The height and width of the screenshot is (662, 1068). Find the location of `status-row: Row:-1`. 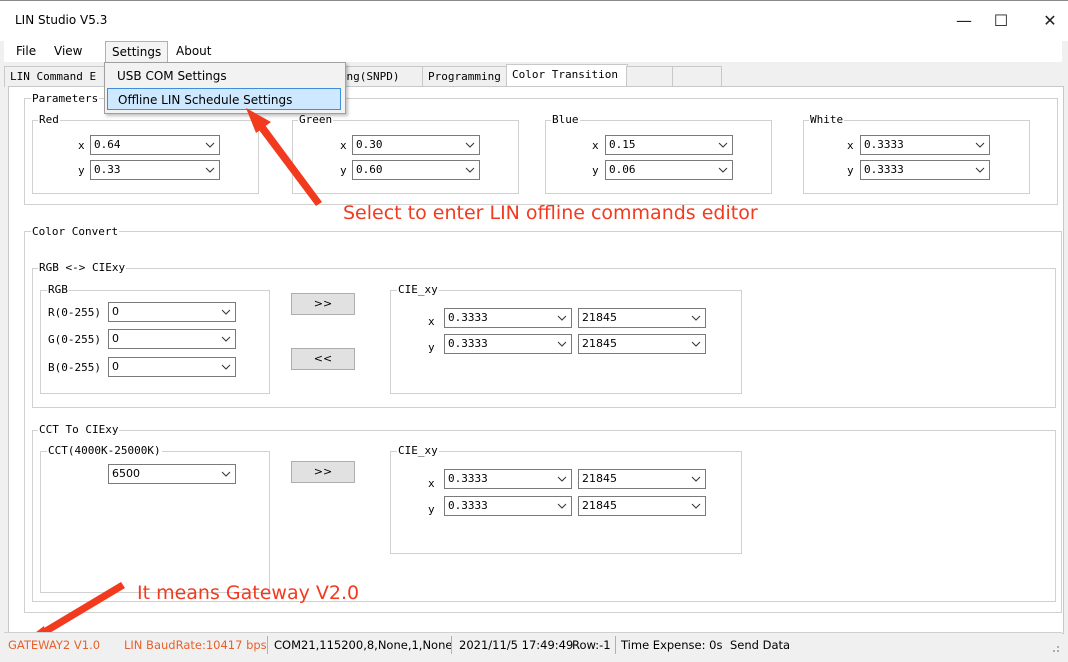

status-row: Row:-1 is located at coordinates (591, 645).